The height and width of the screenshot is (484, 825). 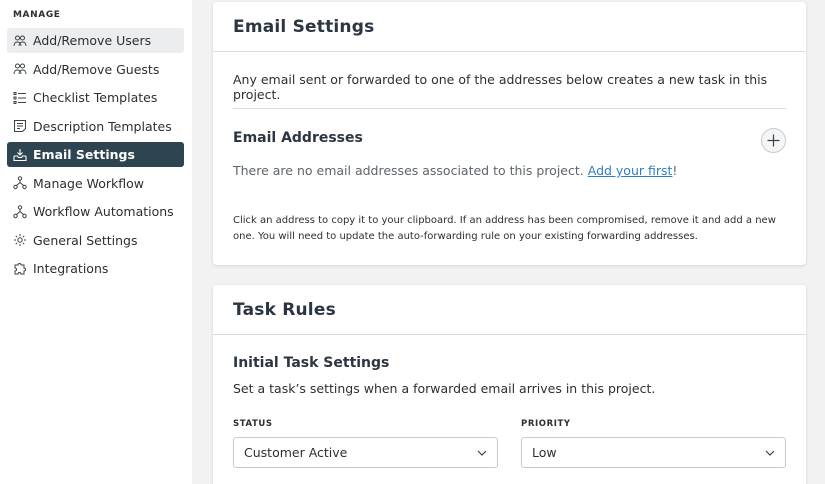 I want to click on divider, so click(x=509, y=108).